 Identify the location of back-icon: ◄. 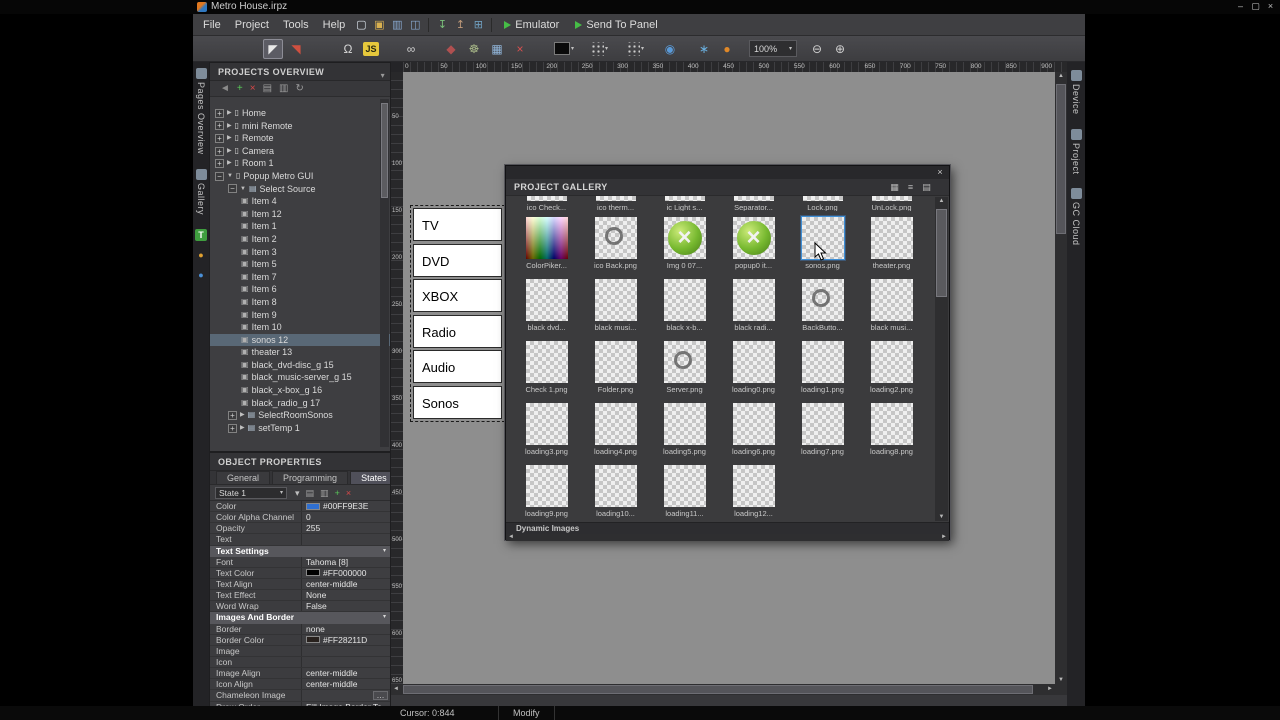
(225, 89).